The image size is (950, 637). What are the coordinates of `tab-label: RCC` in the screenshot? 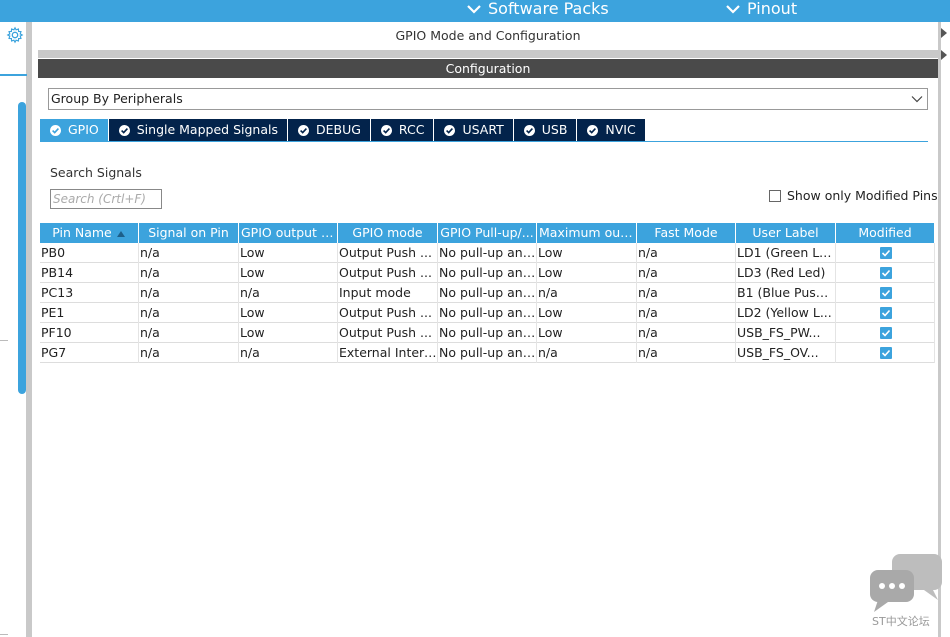 It's located at (411, 129).